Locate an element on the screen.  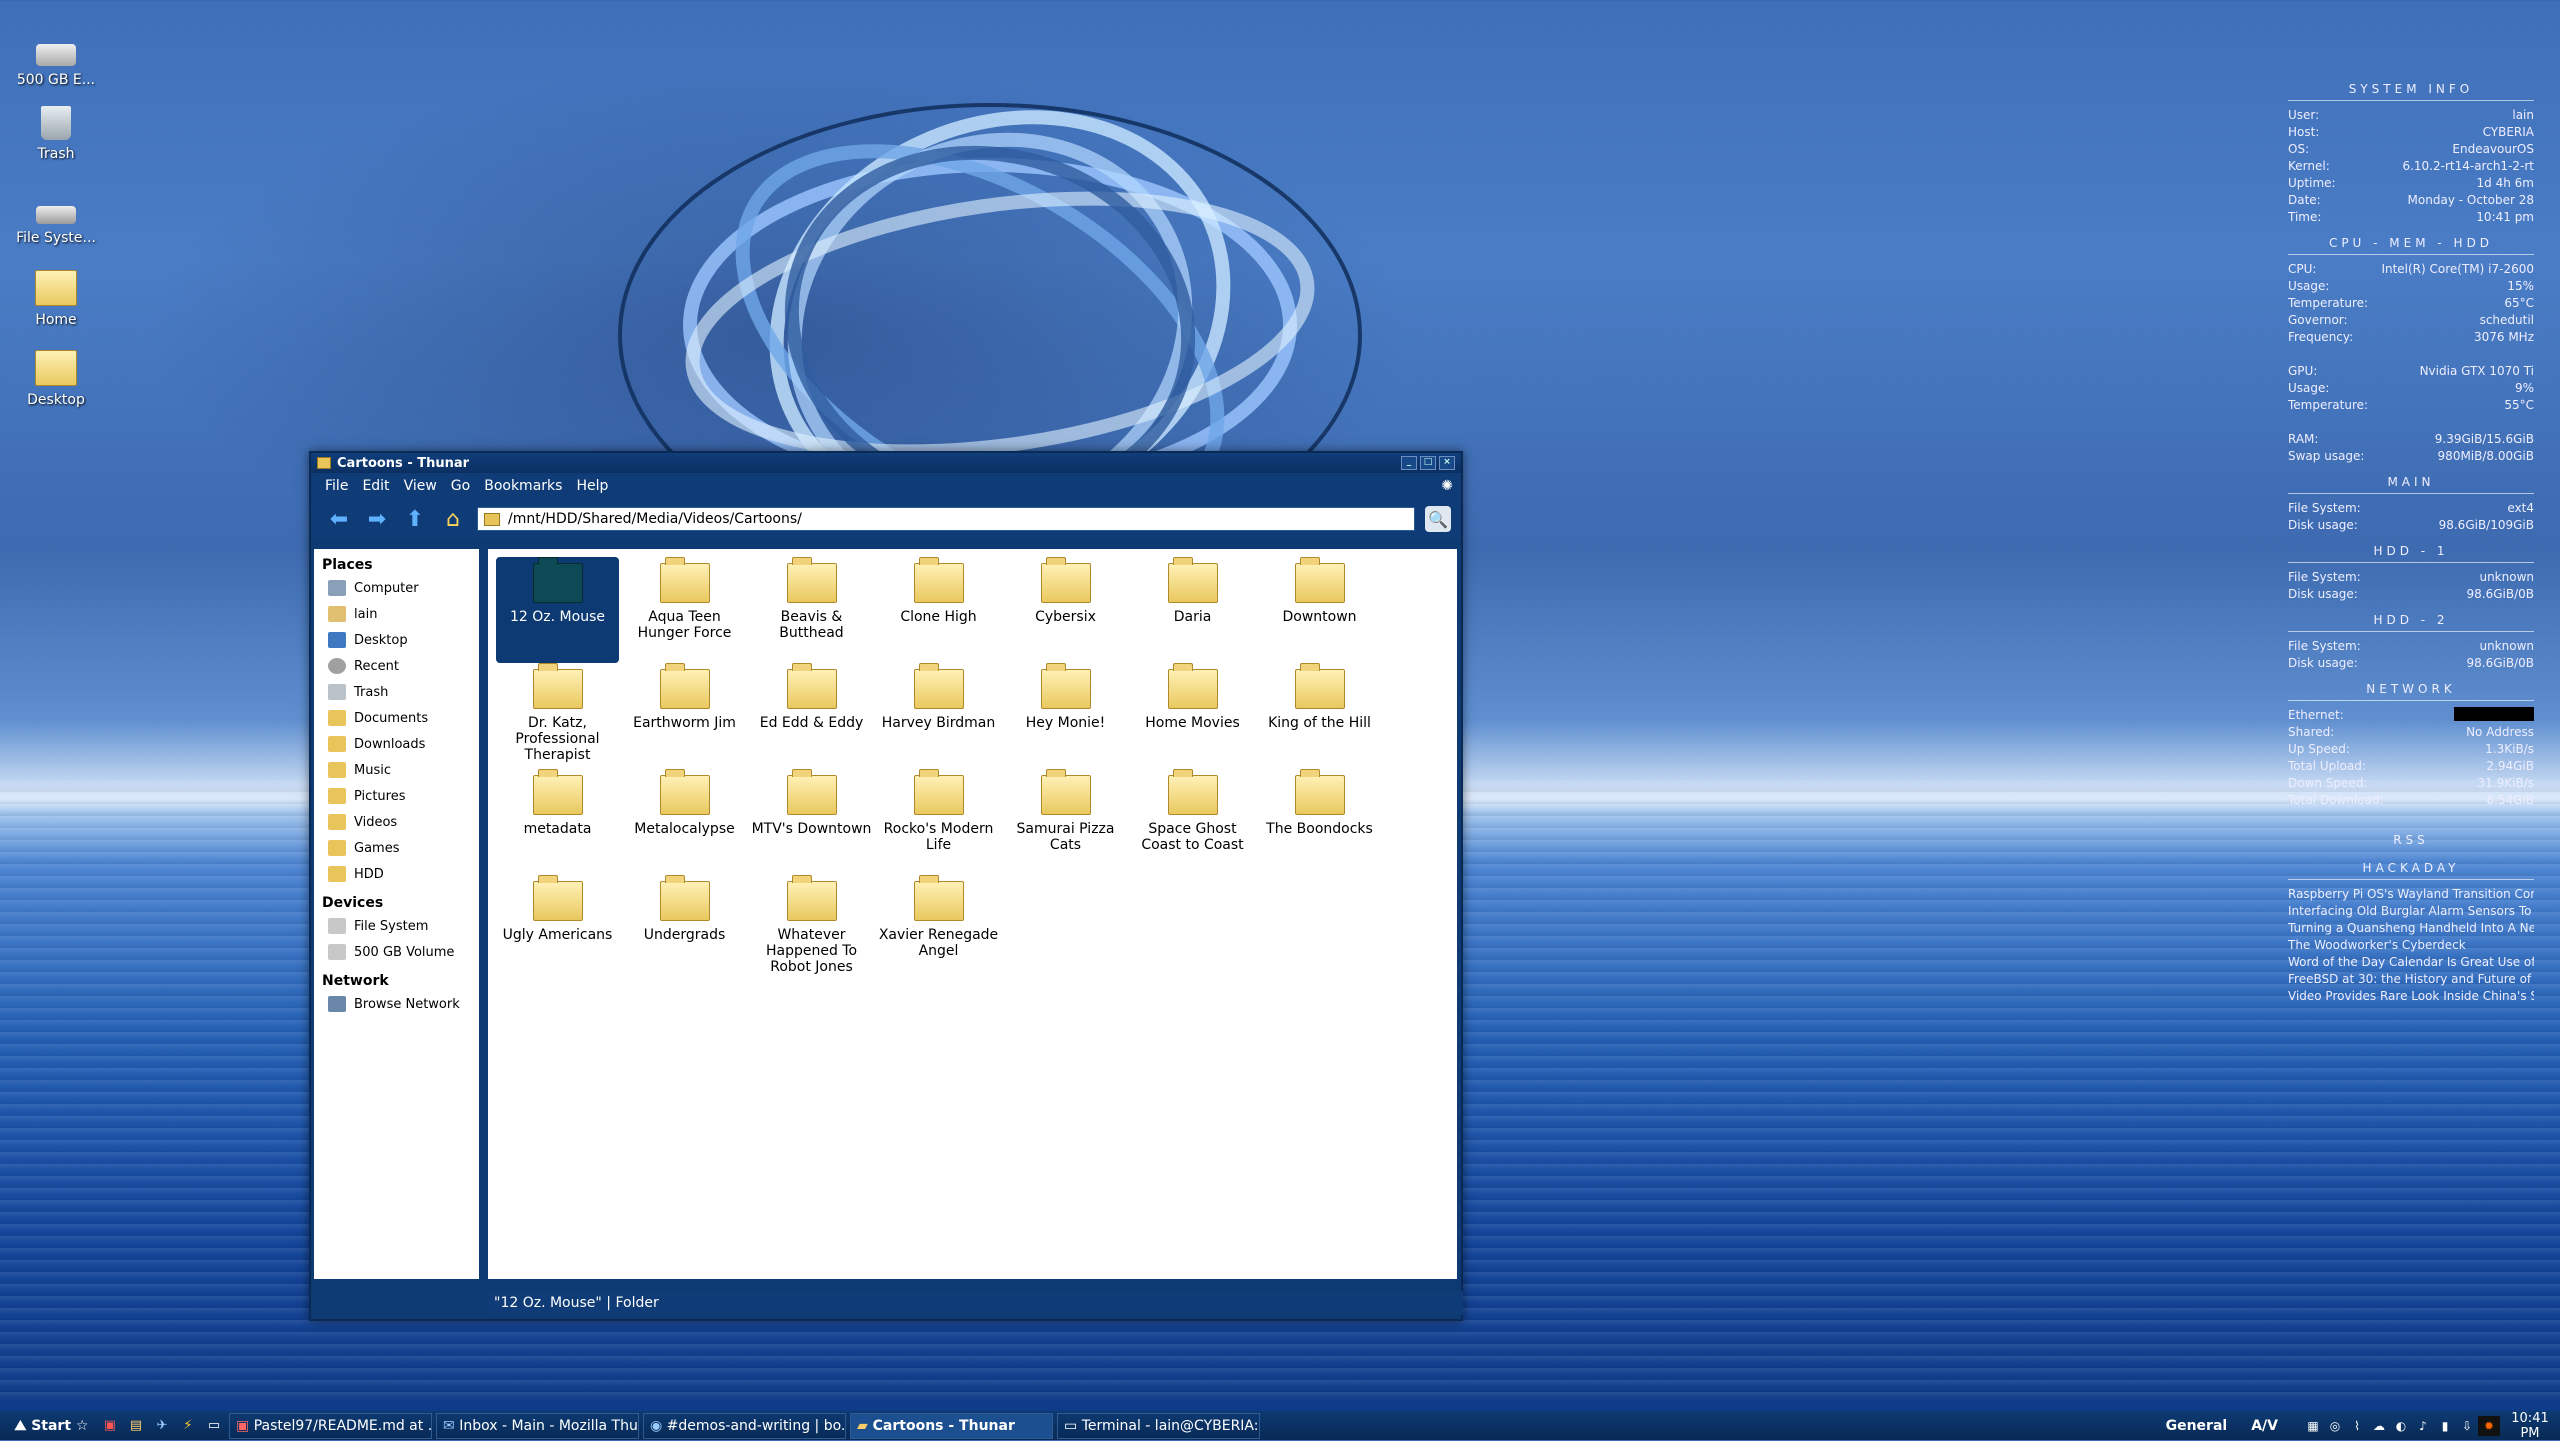
desktop-icon-home: Home is located at coordinates (56, 299).